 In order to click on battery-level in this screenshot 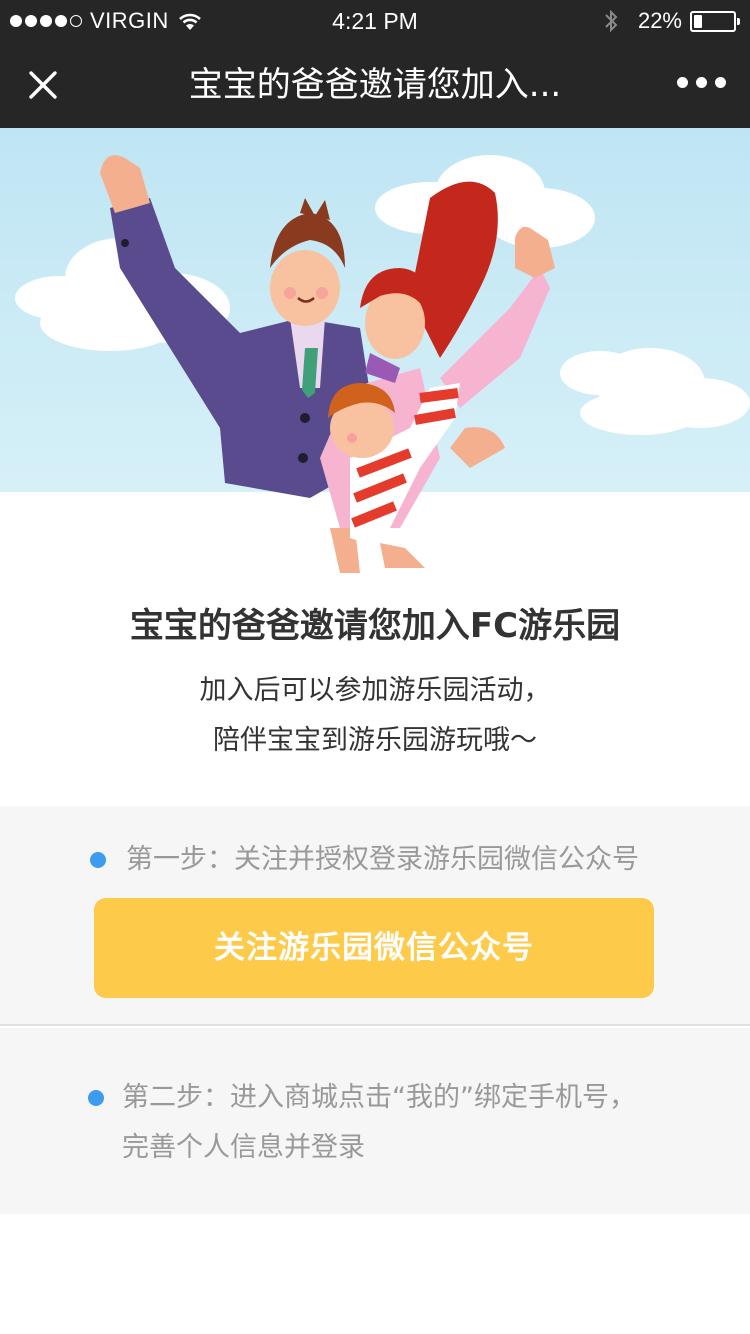, I will do `click(698, 21)`.